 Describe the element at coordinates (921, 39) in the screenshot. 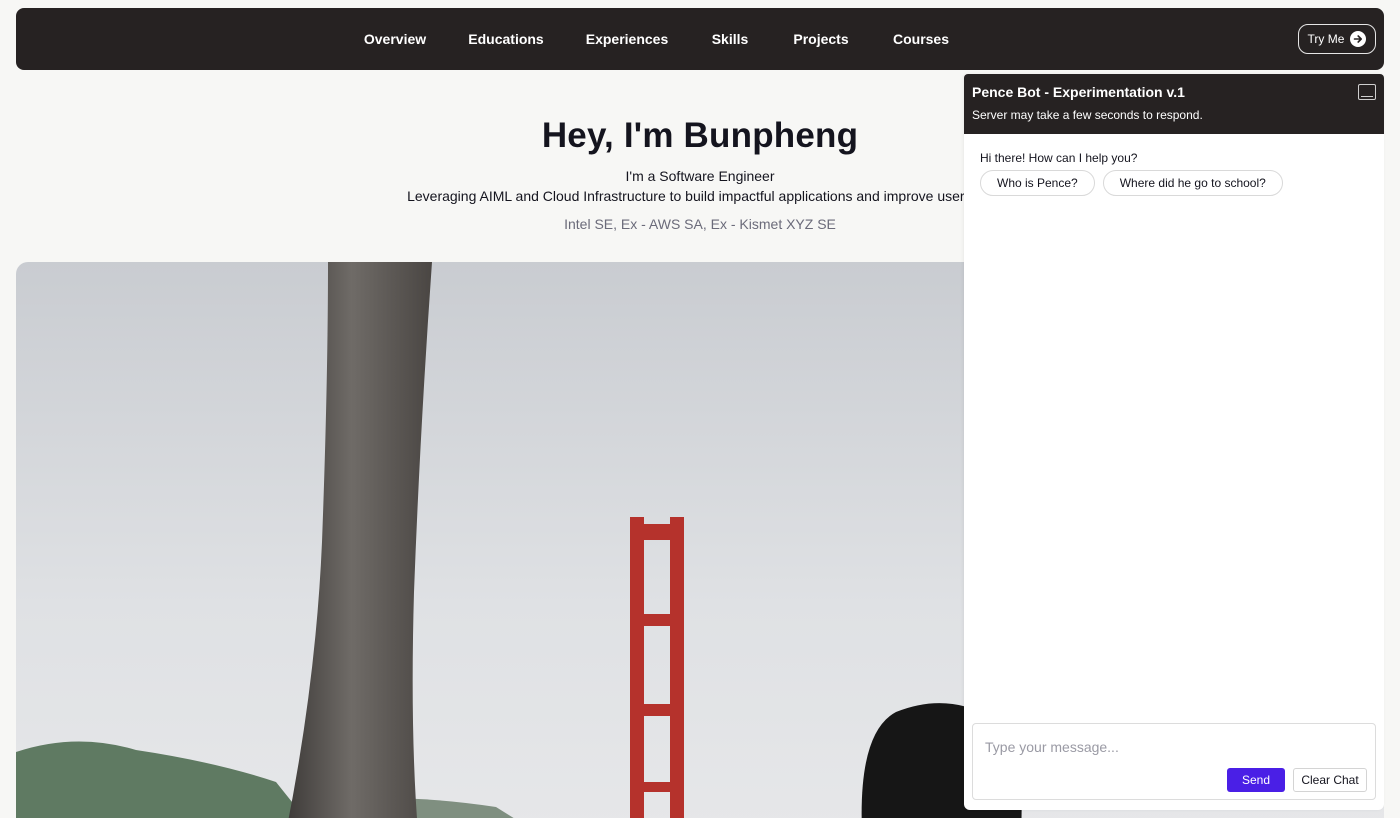

I see `nav-item-courses: Courses` at that location.